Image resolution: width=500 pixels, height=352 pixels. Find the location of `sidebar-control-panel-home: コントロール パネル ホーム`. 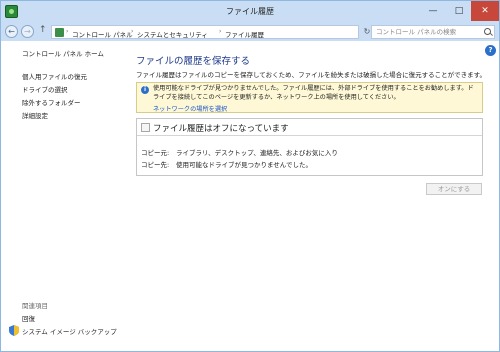

sidebar-control-panel-home: コントロール パネル ホーム is located at coordinates (63, 53).